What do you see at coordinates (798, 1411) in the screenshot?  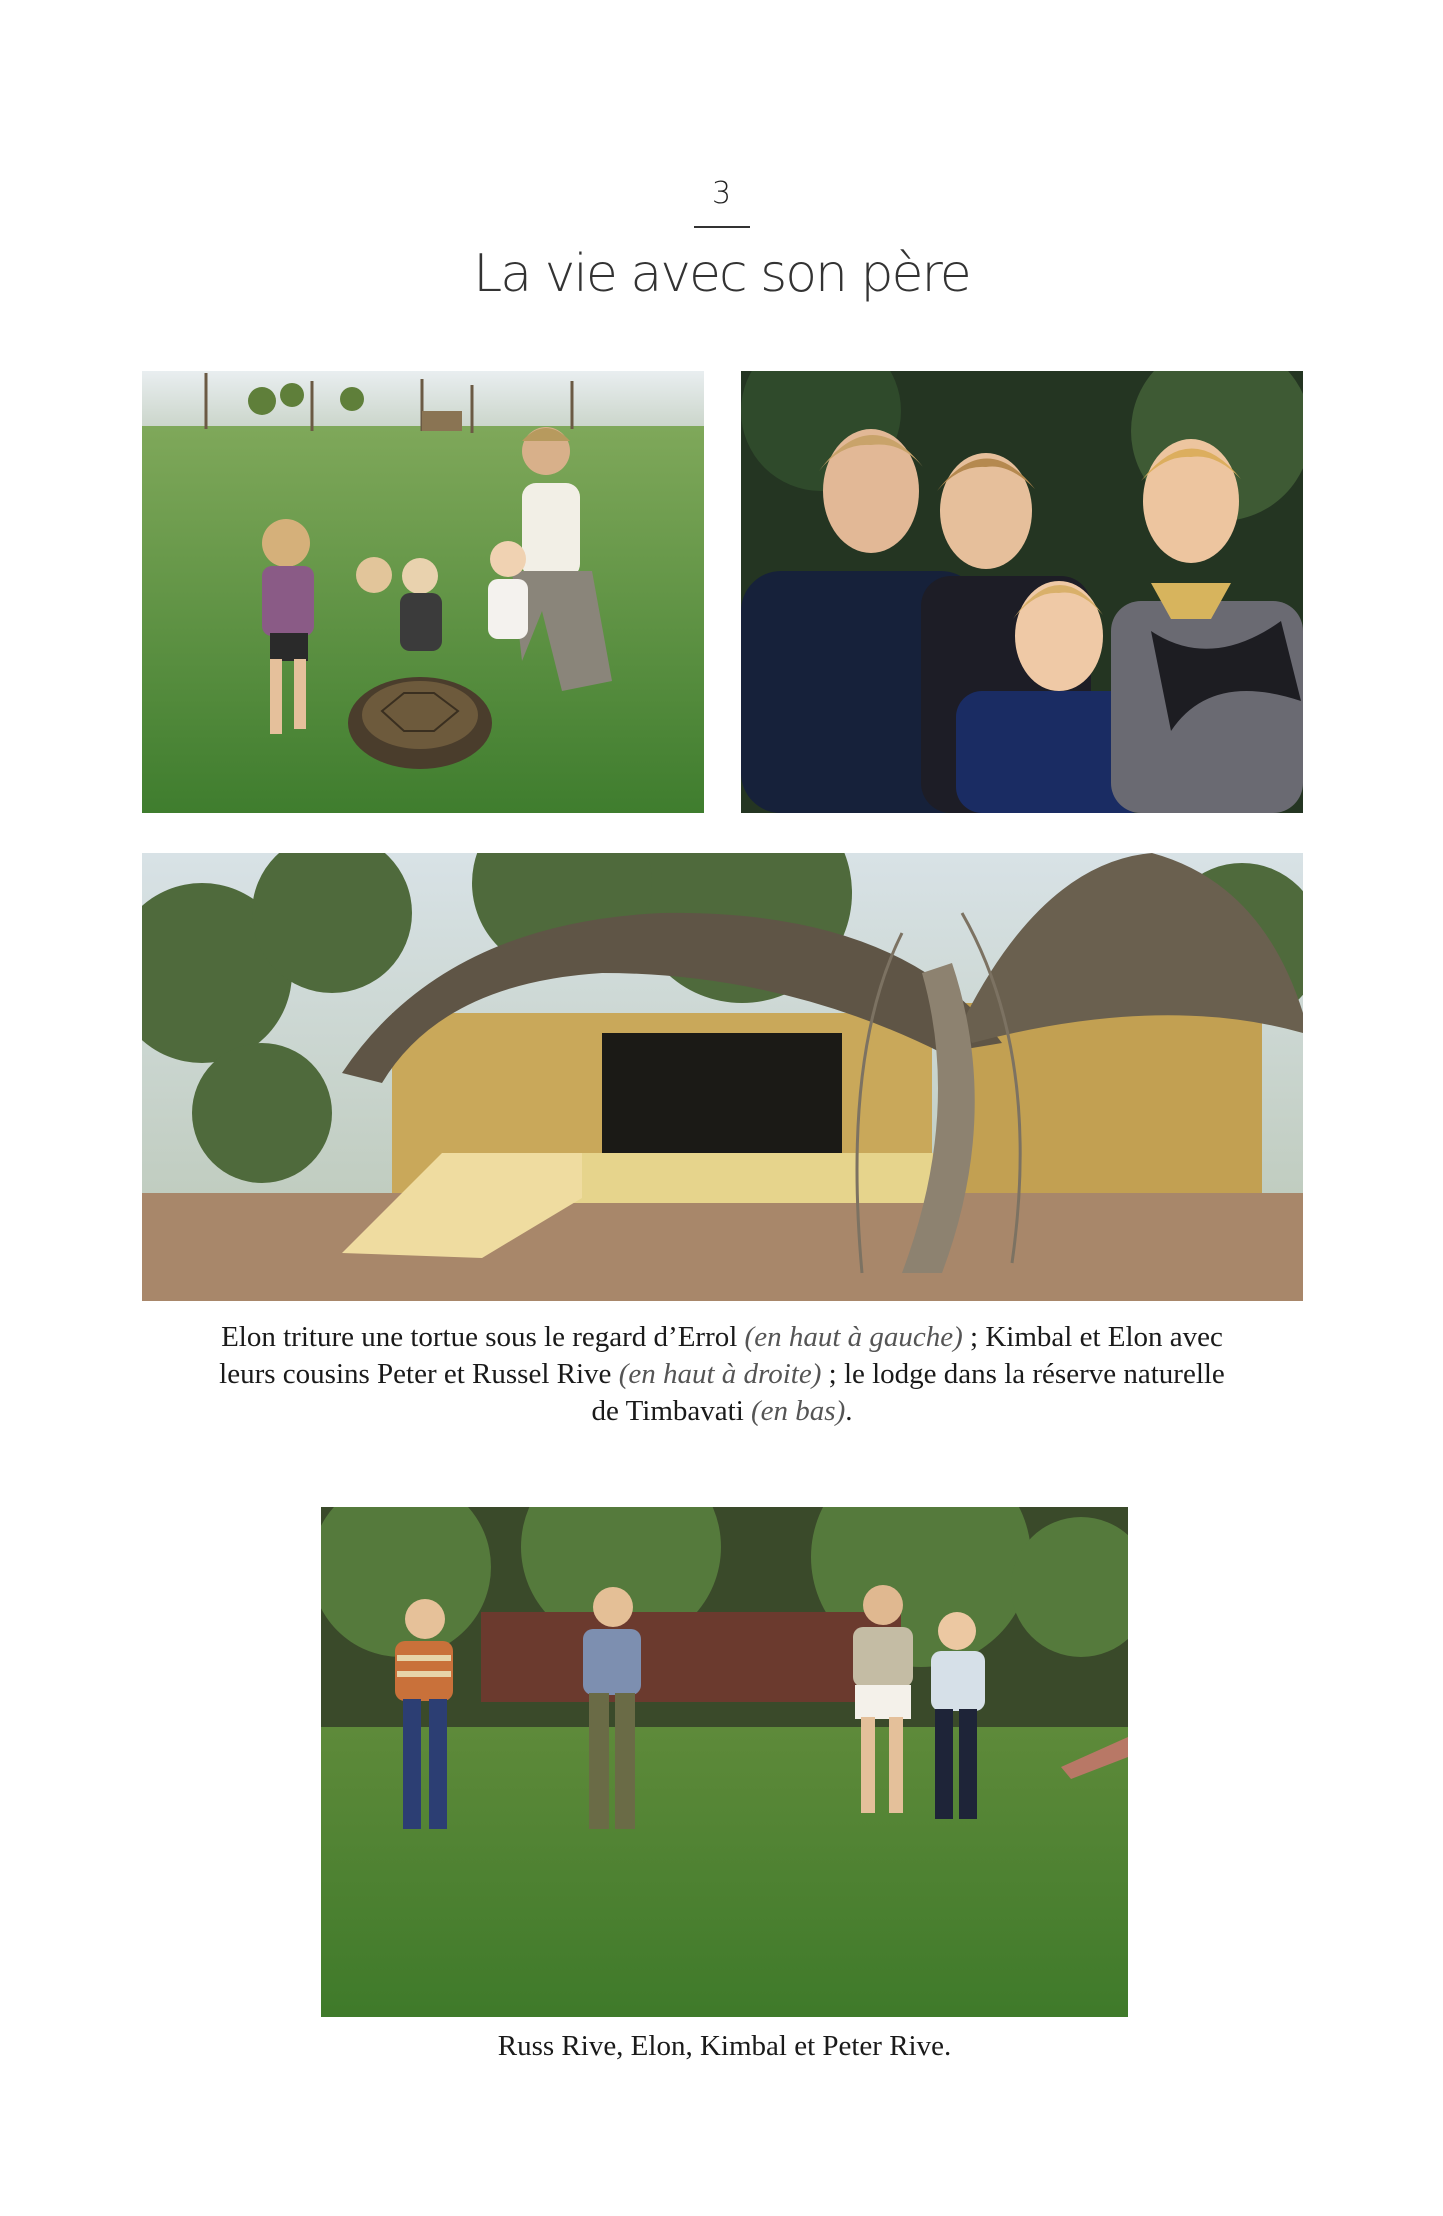 I see `caption-top-location-3: (en bas)` at bounding box center [798, 1411].